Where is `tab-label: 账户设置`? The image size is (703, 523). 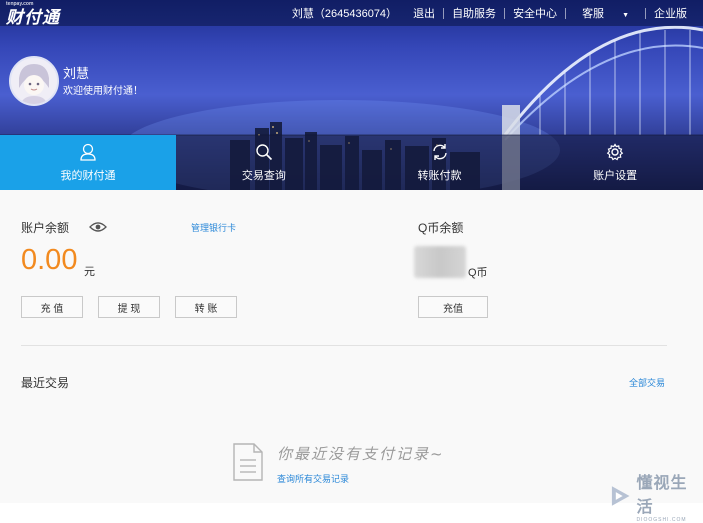 tab-label: 账户设置 is located at coordinates (615, 175).